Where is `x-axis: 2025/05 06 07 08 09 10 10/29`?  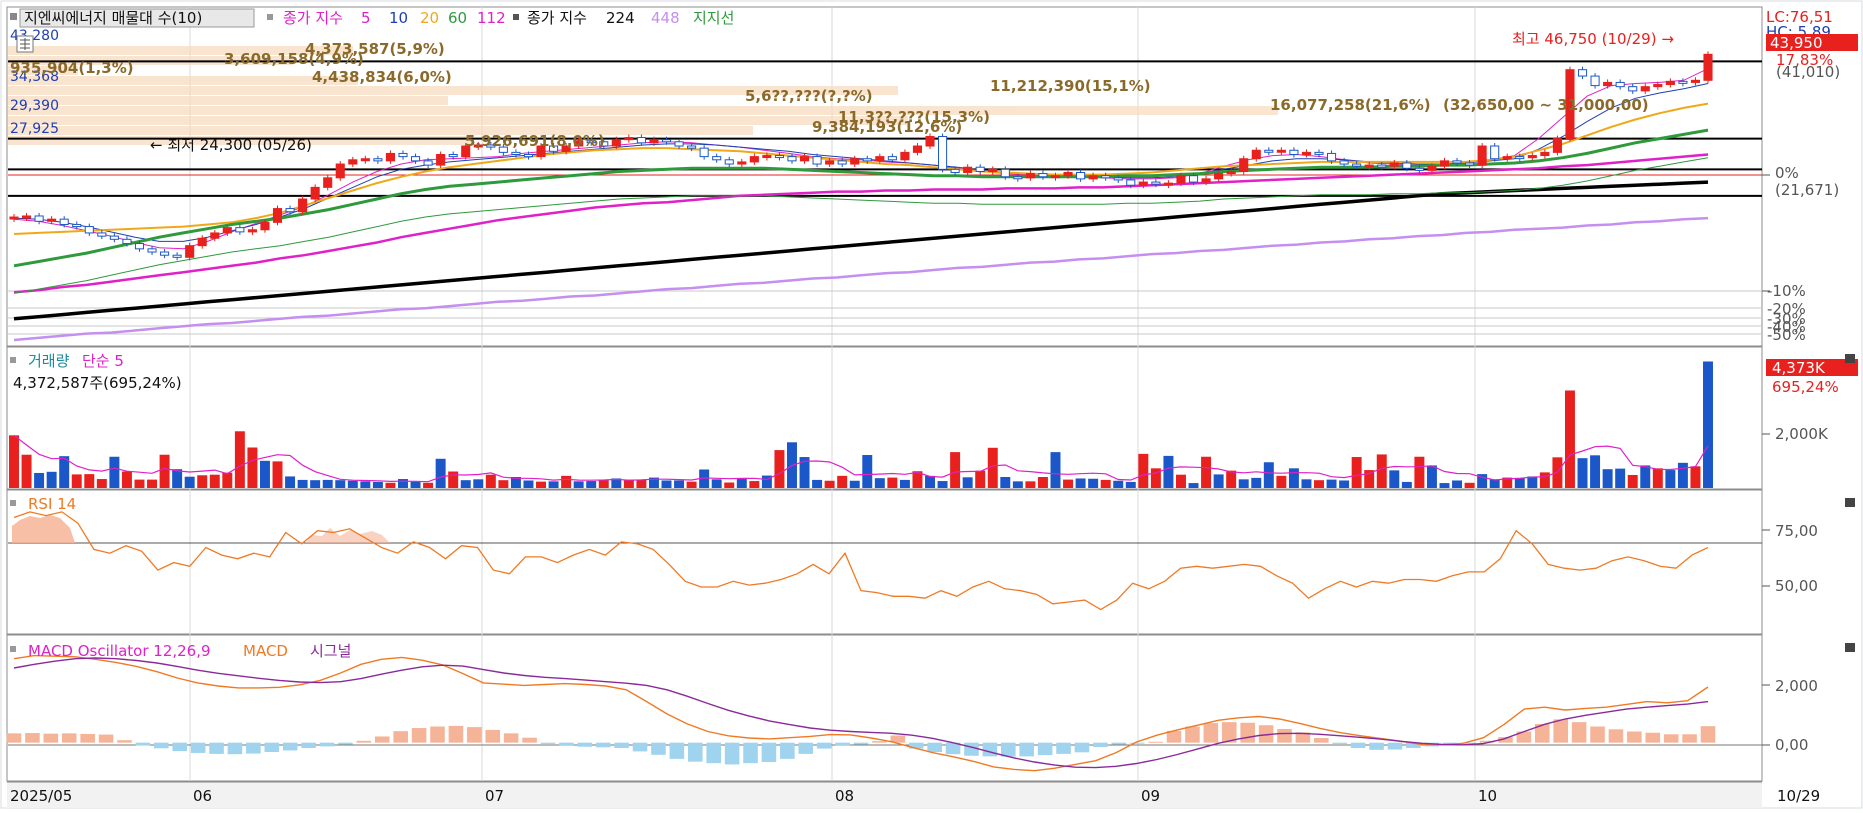
x-axis: 2025/05 06 07 08 09 10 10/29 is located at coordinates (913, 794).